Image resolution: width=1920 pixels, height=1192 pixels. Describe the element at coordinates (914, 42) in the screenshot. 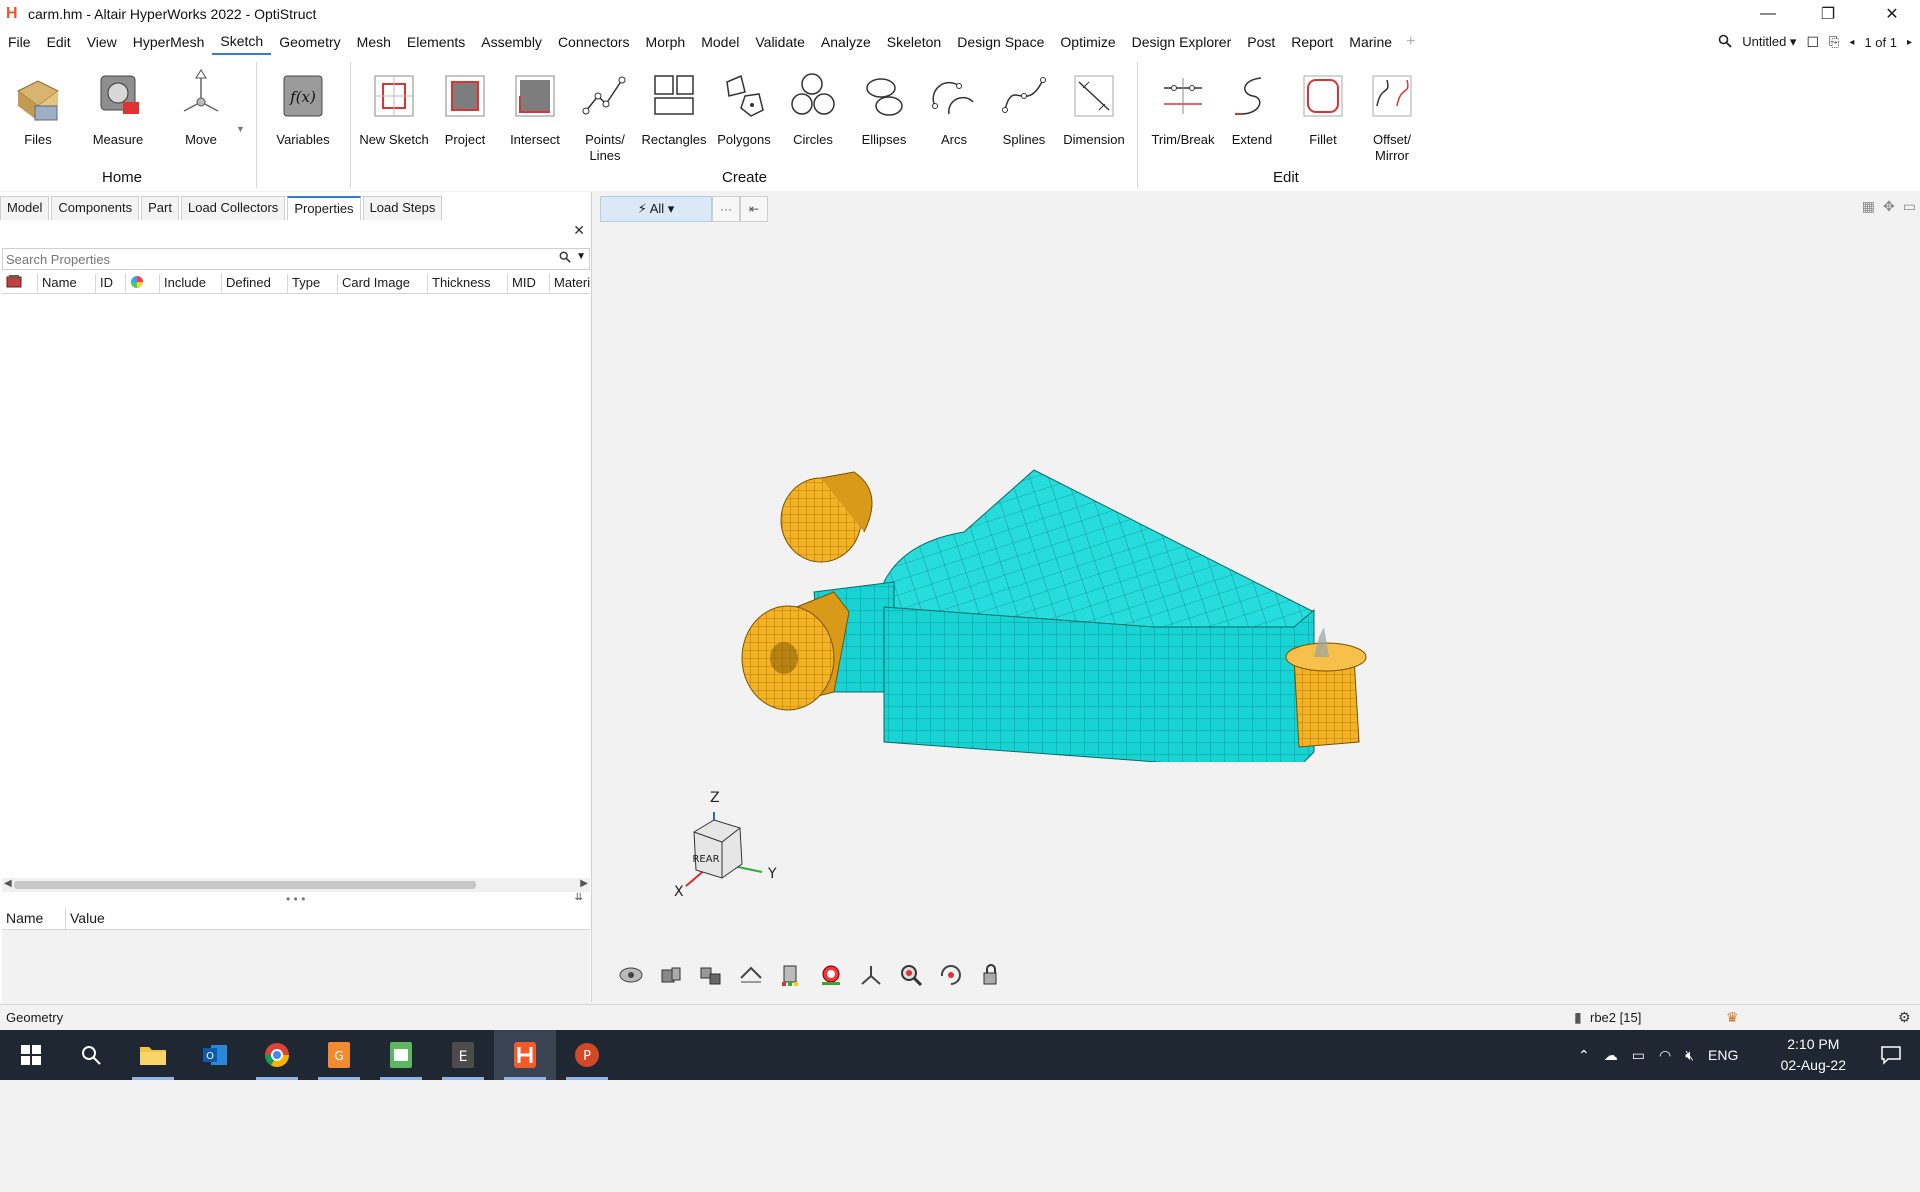

I see `menu-skeleton: Skeleton` at that location.